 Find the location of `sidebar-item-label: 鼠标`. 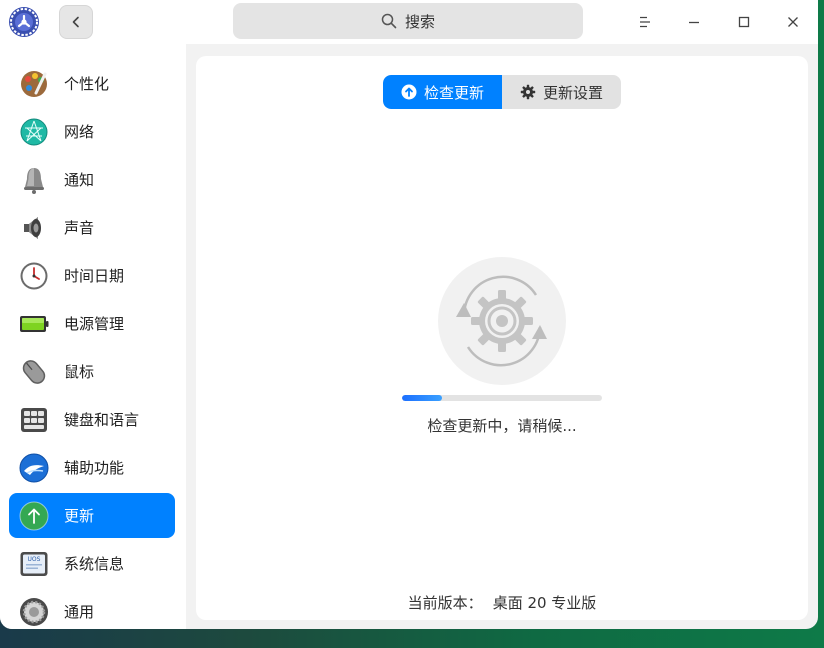

sidebar-item-label: 鼠标 is located at coordinates (79, 372).